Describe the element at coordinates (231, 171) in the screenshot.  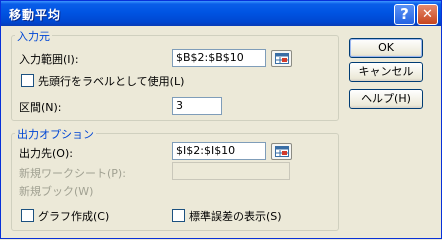
I see `new-sheet-field` at that location.